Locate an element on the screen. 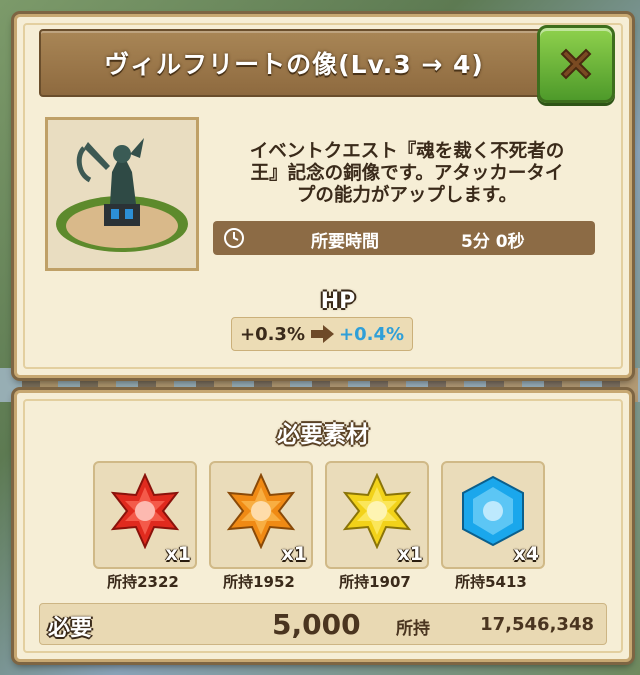 Image resolution: width=640 pixels, height=675 pixels. cost-bar: 必要 5,000 所持 17,546,348 is located at coordinates (323, 624).